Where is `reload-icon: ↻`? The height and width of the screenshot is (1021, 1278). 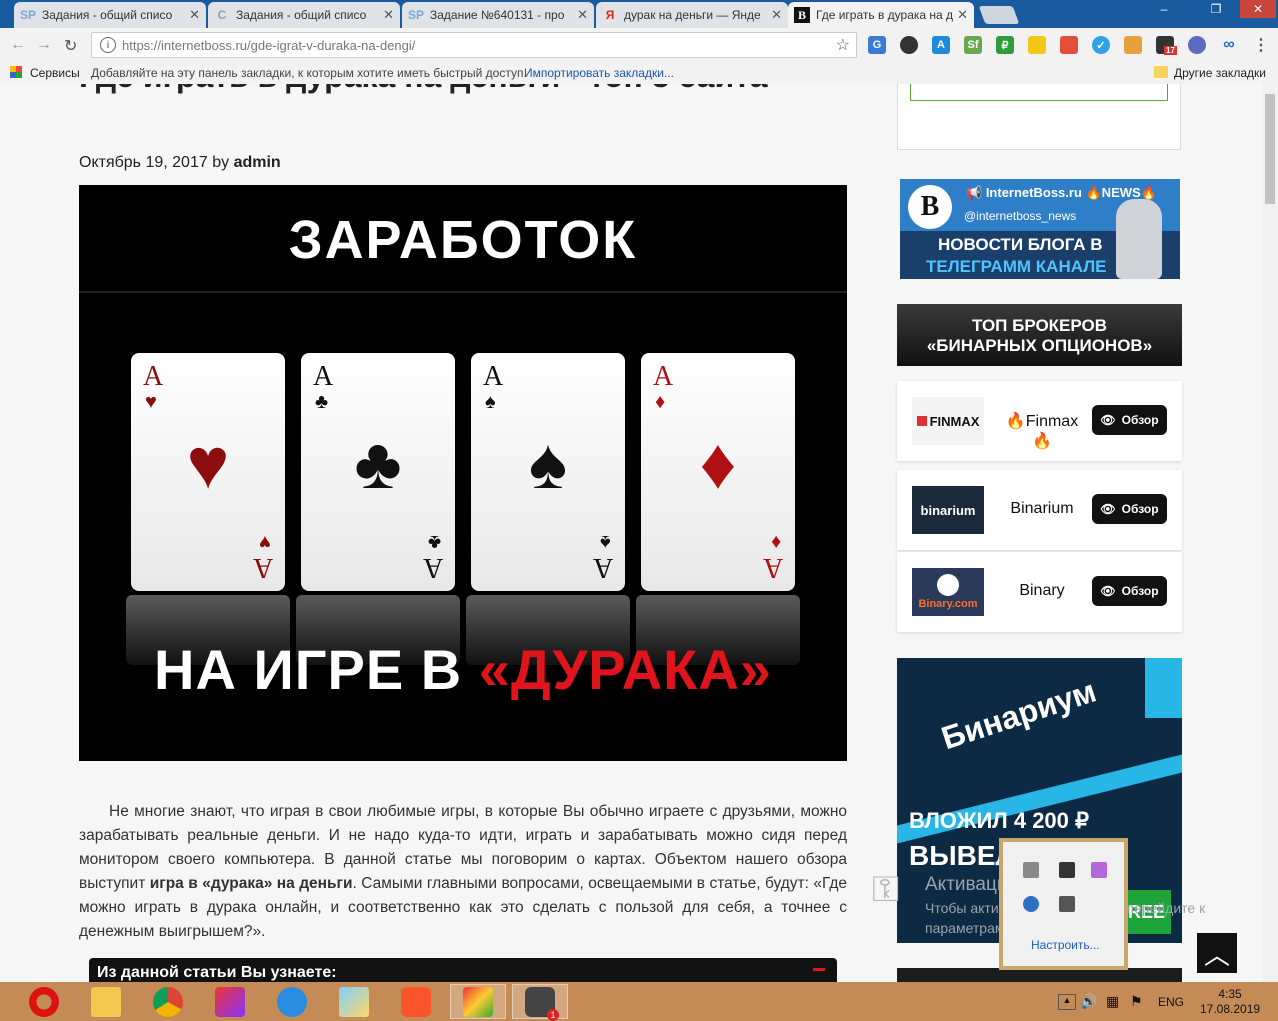
reload-icon: ↻ is located at coordinates (70, 46).